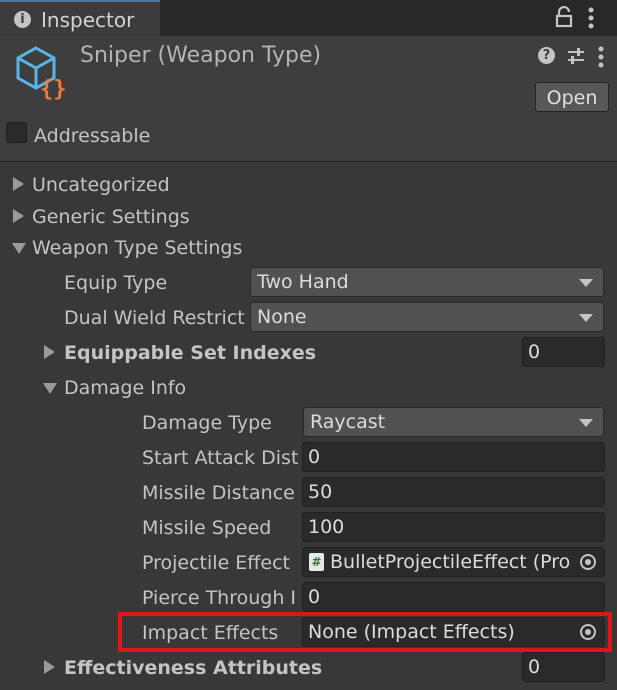  I want to click on equip-type-value: Two Hand, so click(303, 282).